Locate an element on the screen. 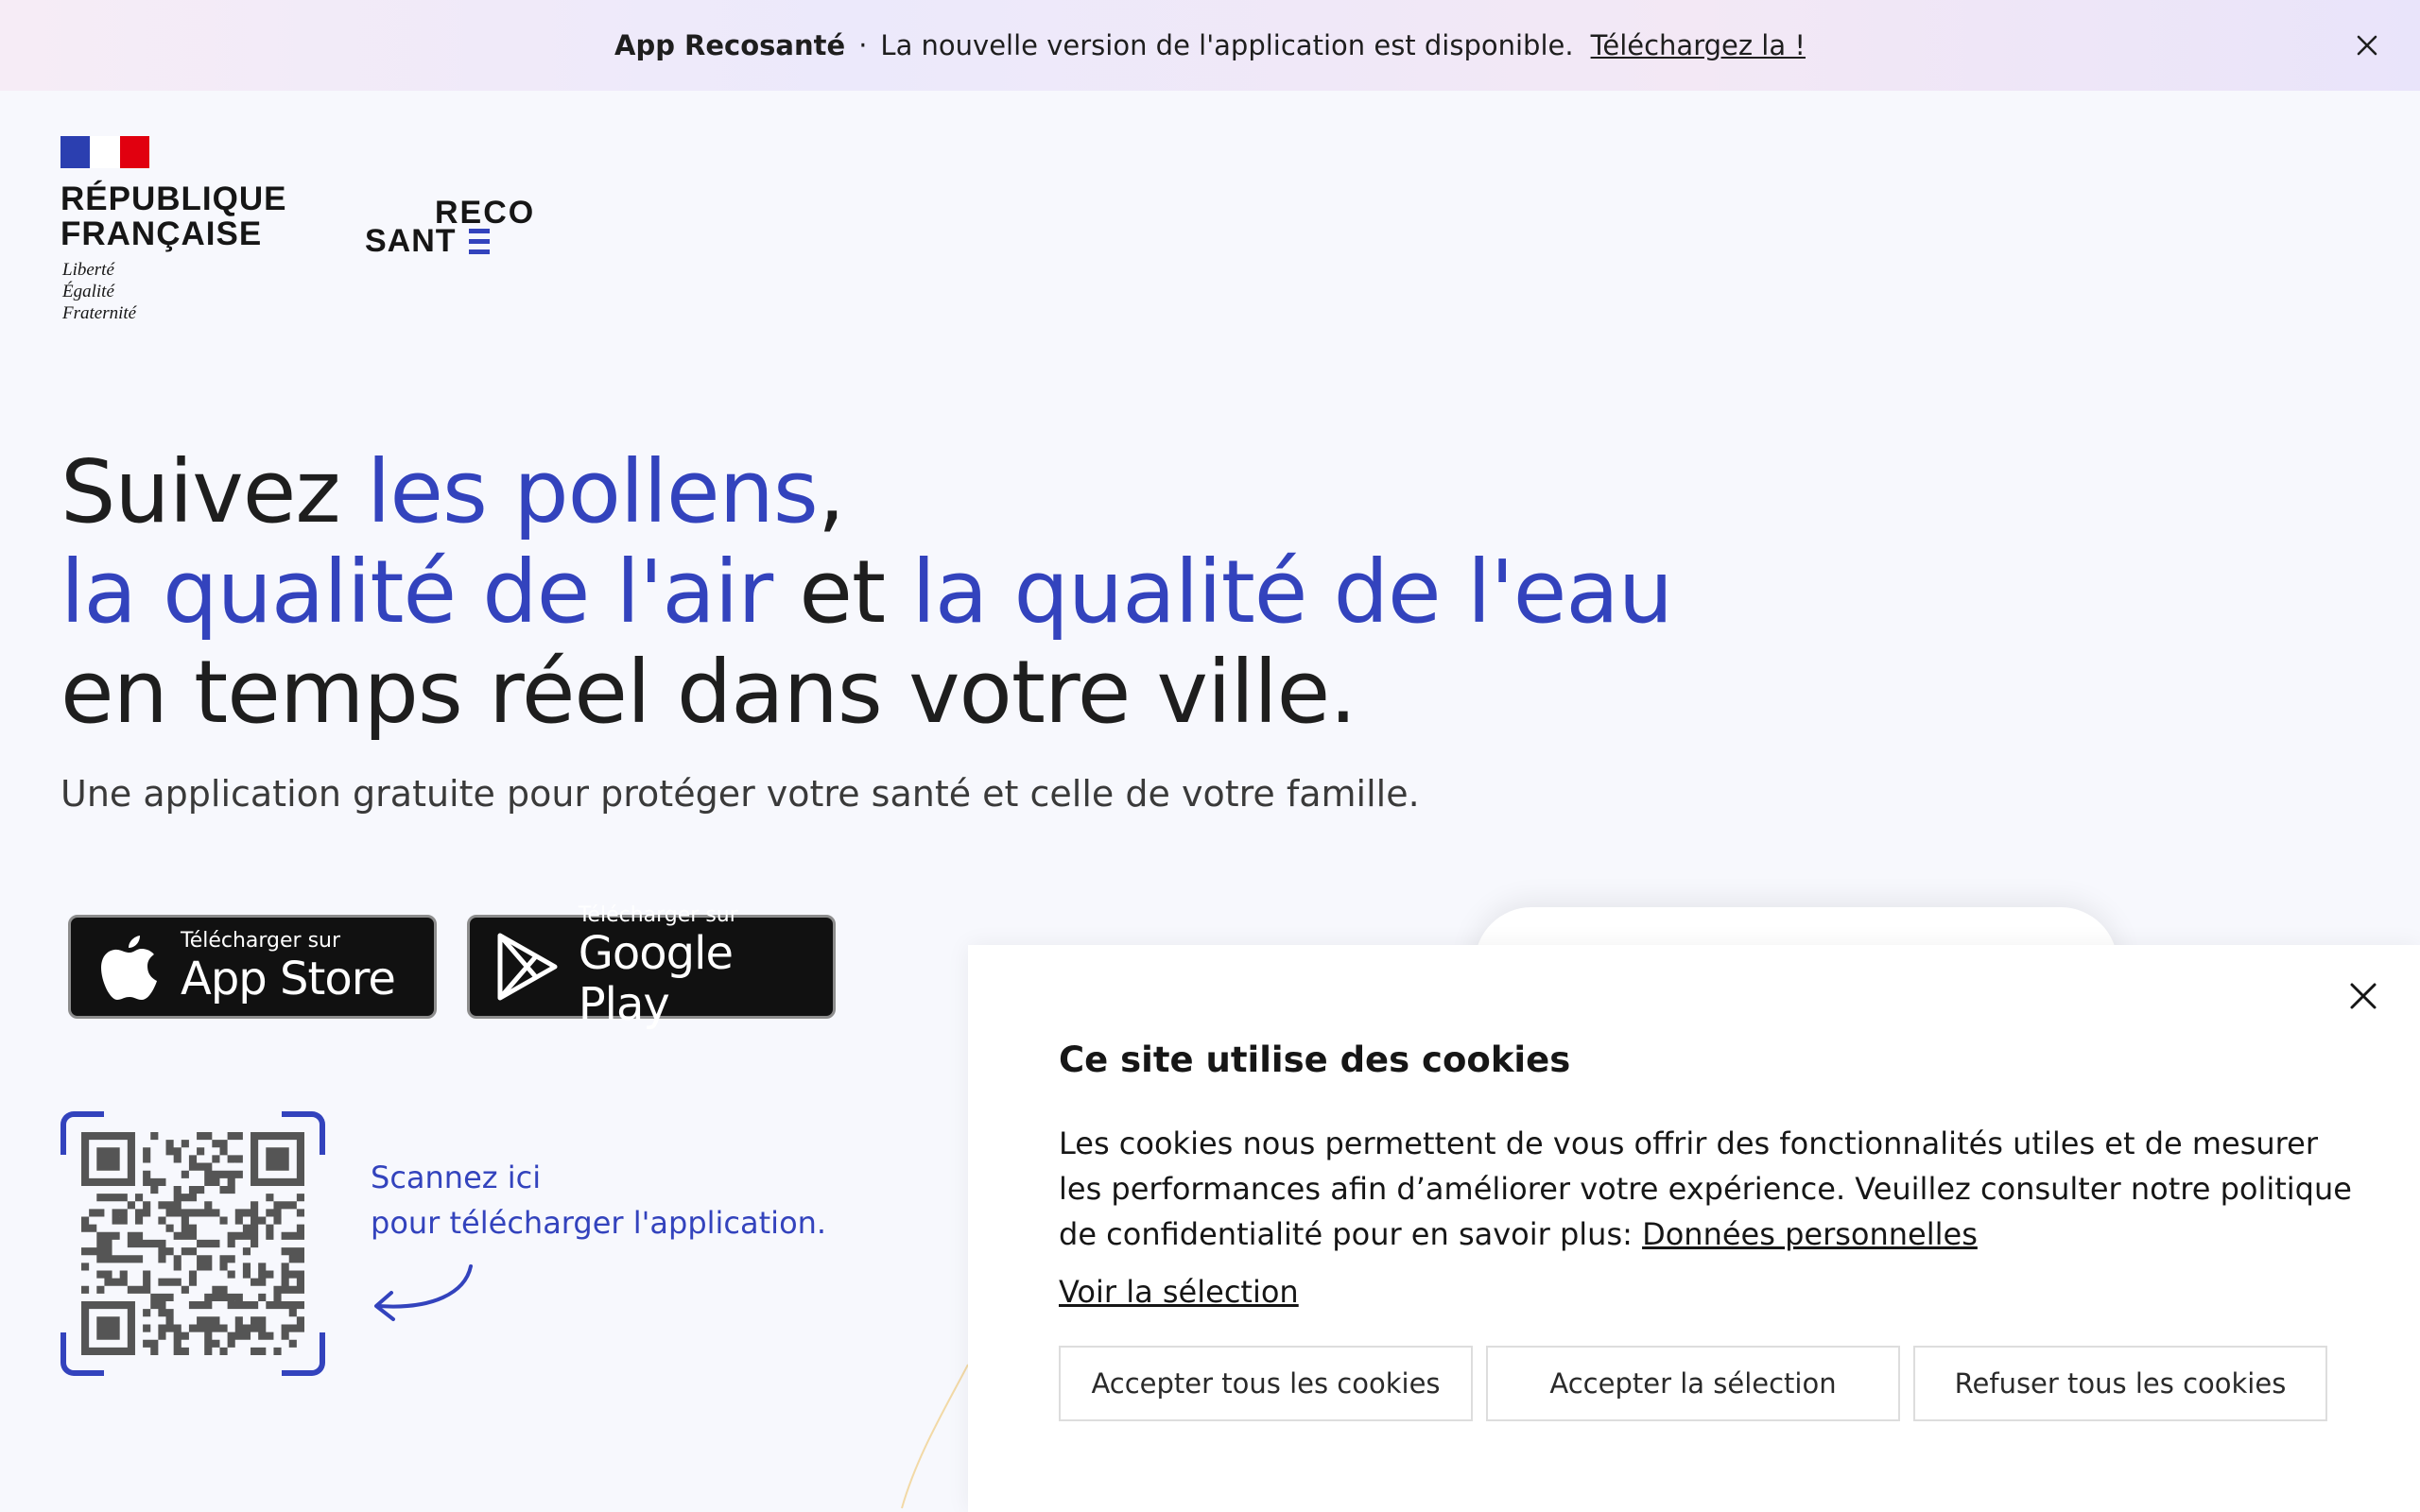 This screenshot has height=1512, width=2420. rf-motto-liberte: Liberté is located at coordinates (88, 270).